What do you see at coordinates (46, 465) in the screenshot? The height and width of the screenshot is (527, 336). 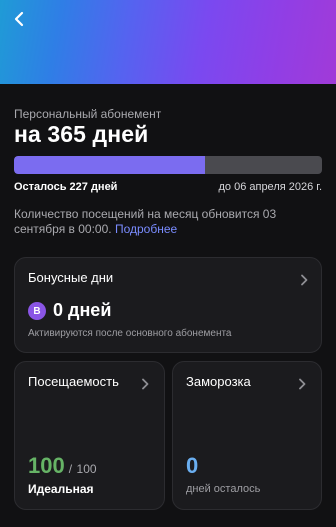 I see `attendance-value: 100` at bounding box center [46, 465].